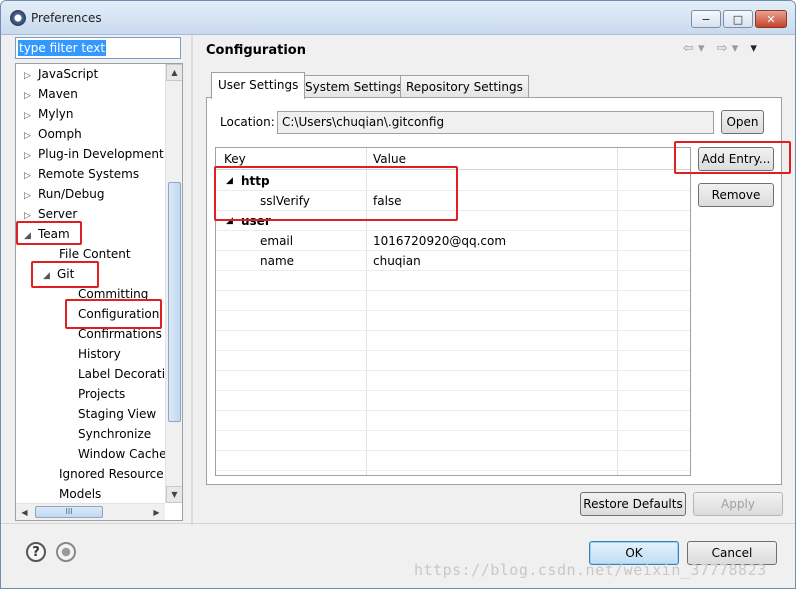  What do you see at coordinates (258, 85) in the screenshot?
I see `tab-user-settings: User Settings` at bounding box center [258, 85].